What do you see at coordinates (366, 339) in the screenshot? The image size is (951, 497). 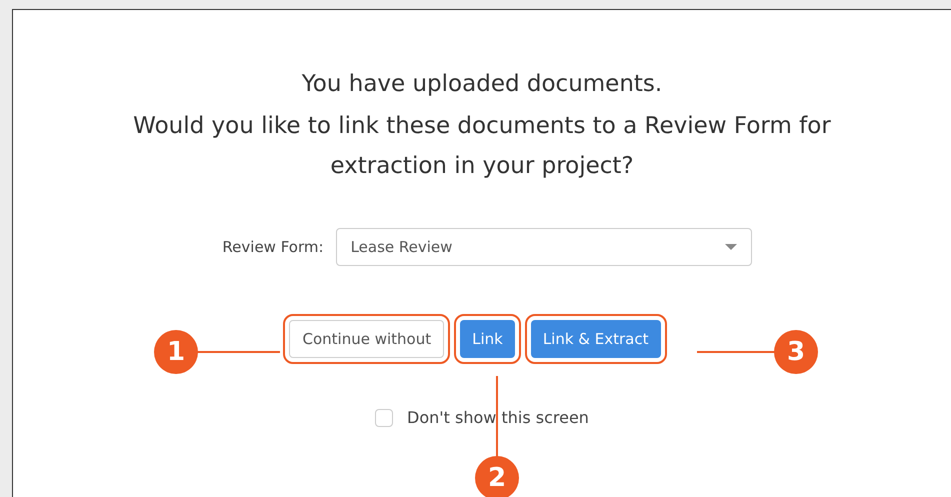 I see `continue-button: Continue without` at bounding box center [366, 339].